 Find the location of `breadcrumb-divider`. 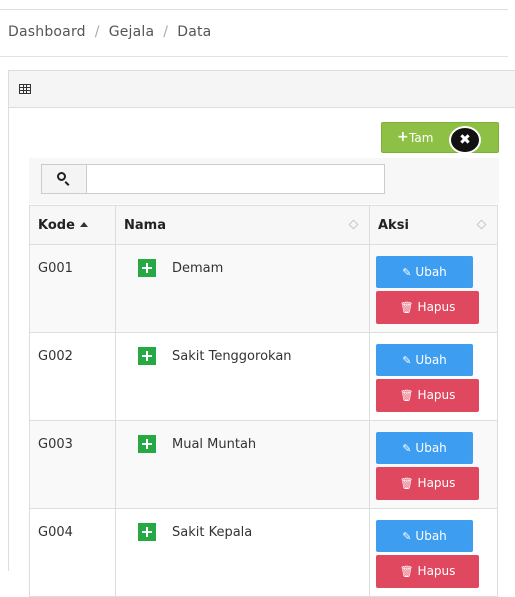

breadcrumb-divider is located at coordinates (254, 56).